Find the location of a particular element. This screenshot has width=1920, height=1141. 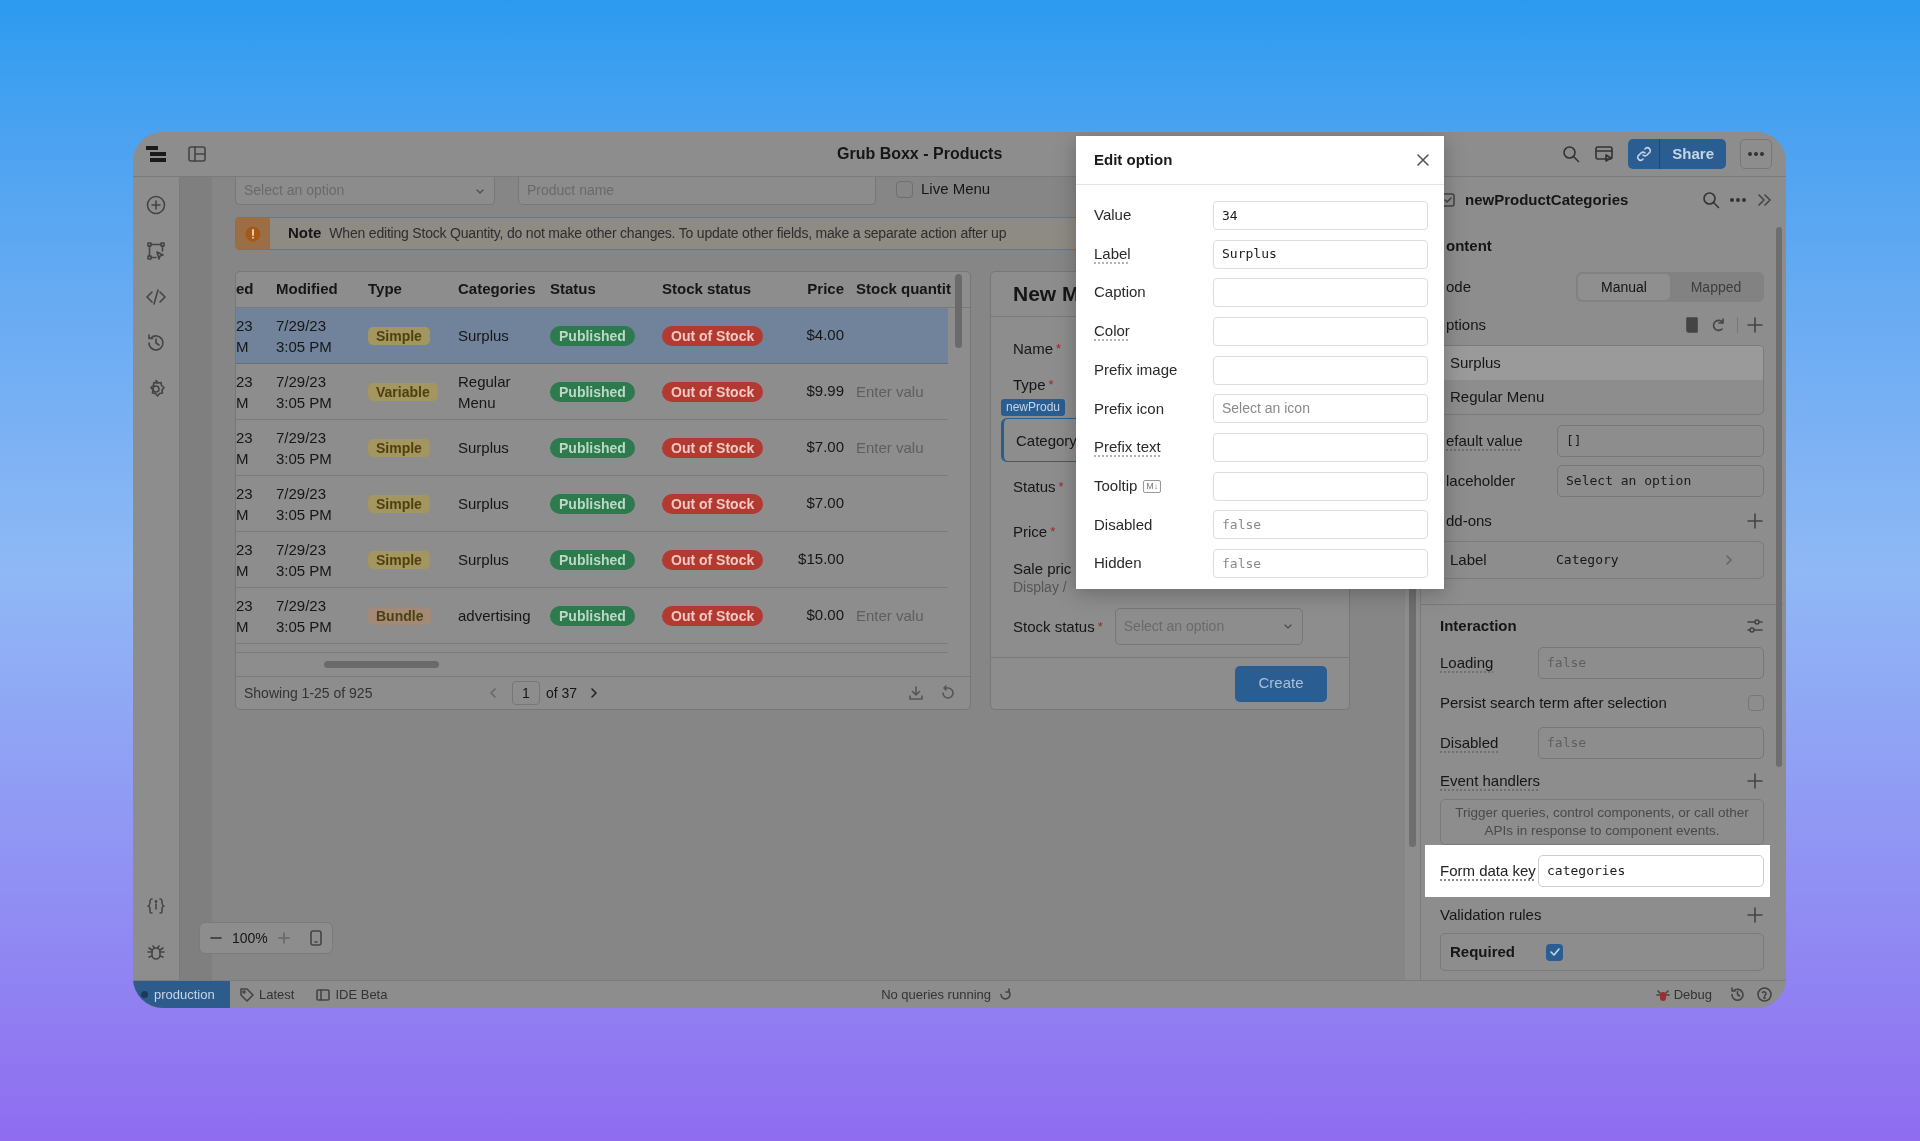

branch-link: Latest is located at coordinates (267, 994).